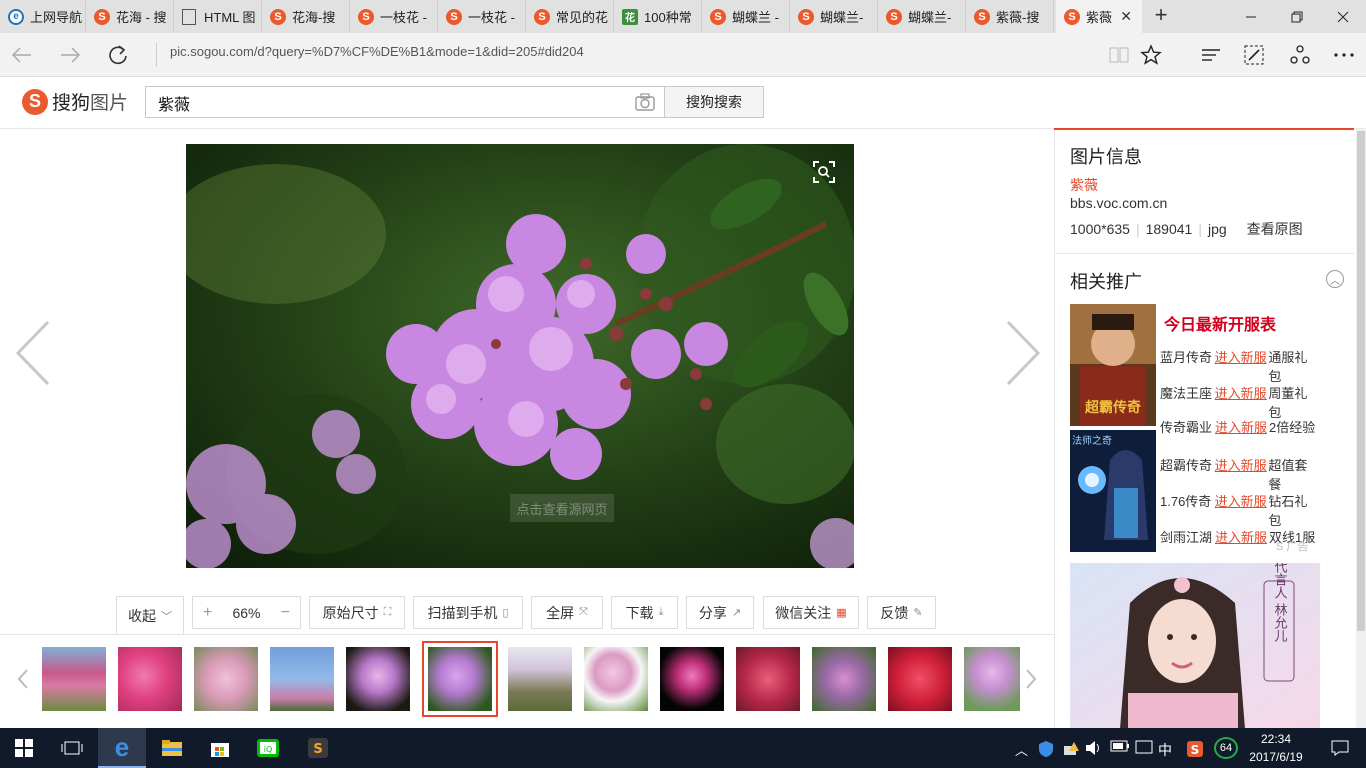 This screenshot has height=768, width=1366. What do you see at coordinates (122, 748) in the screenshot?
I see `taskbar-edge-button: e` at bounding box center [122, 748].